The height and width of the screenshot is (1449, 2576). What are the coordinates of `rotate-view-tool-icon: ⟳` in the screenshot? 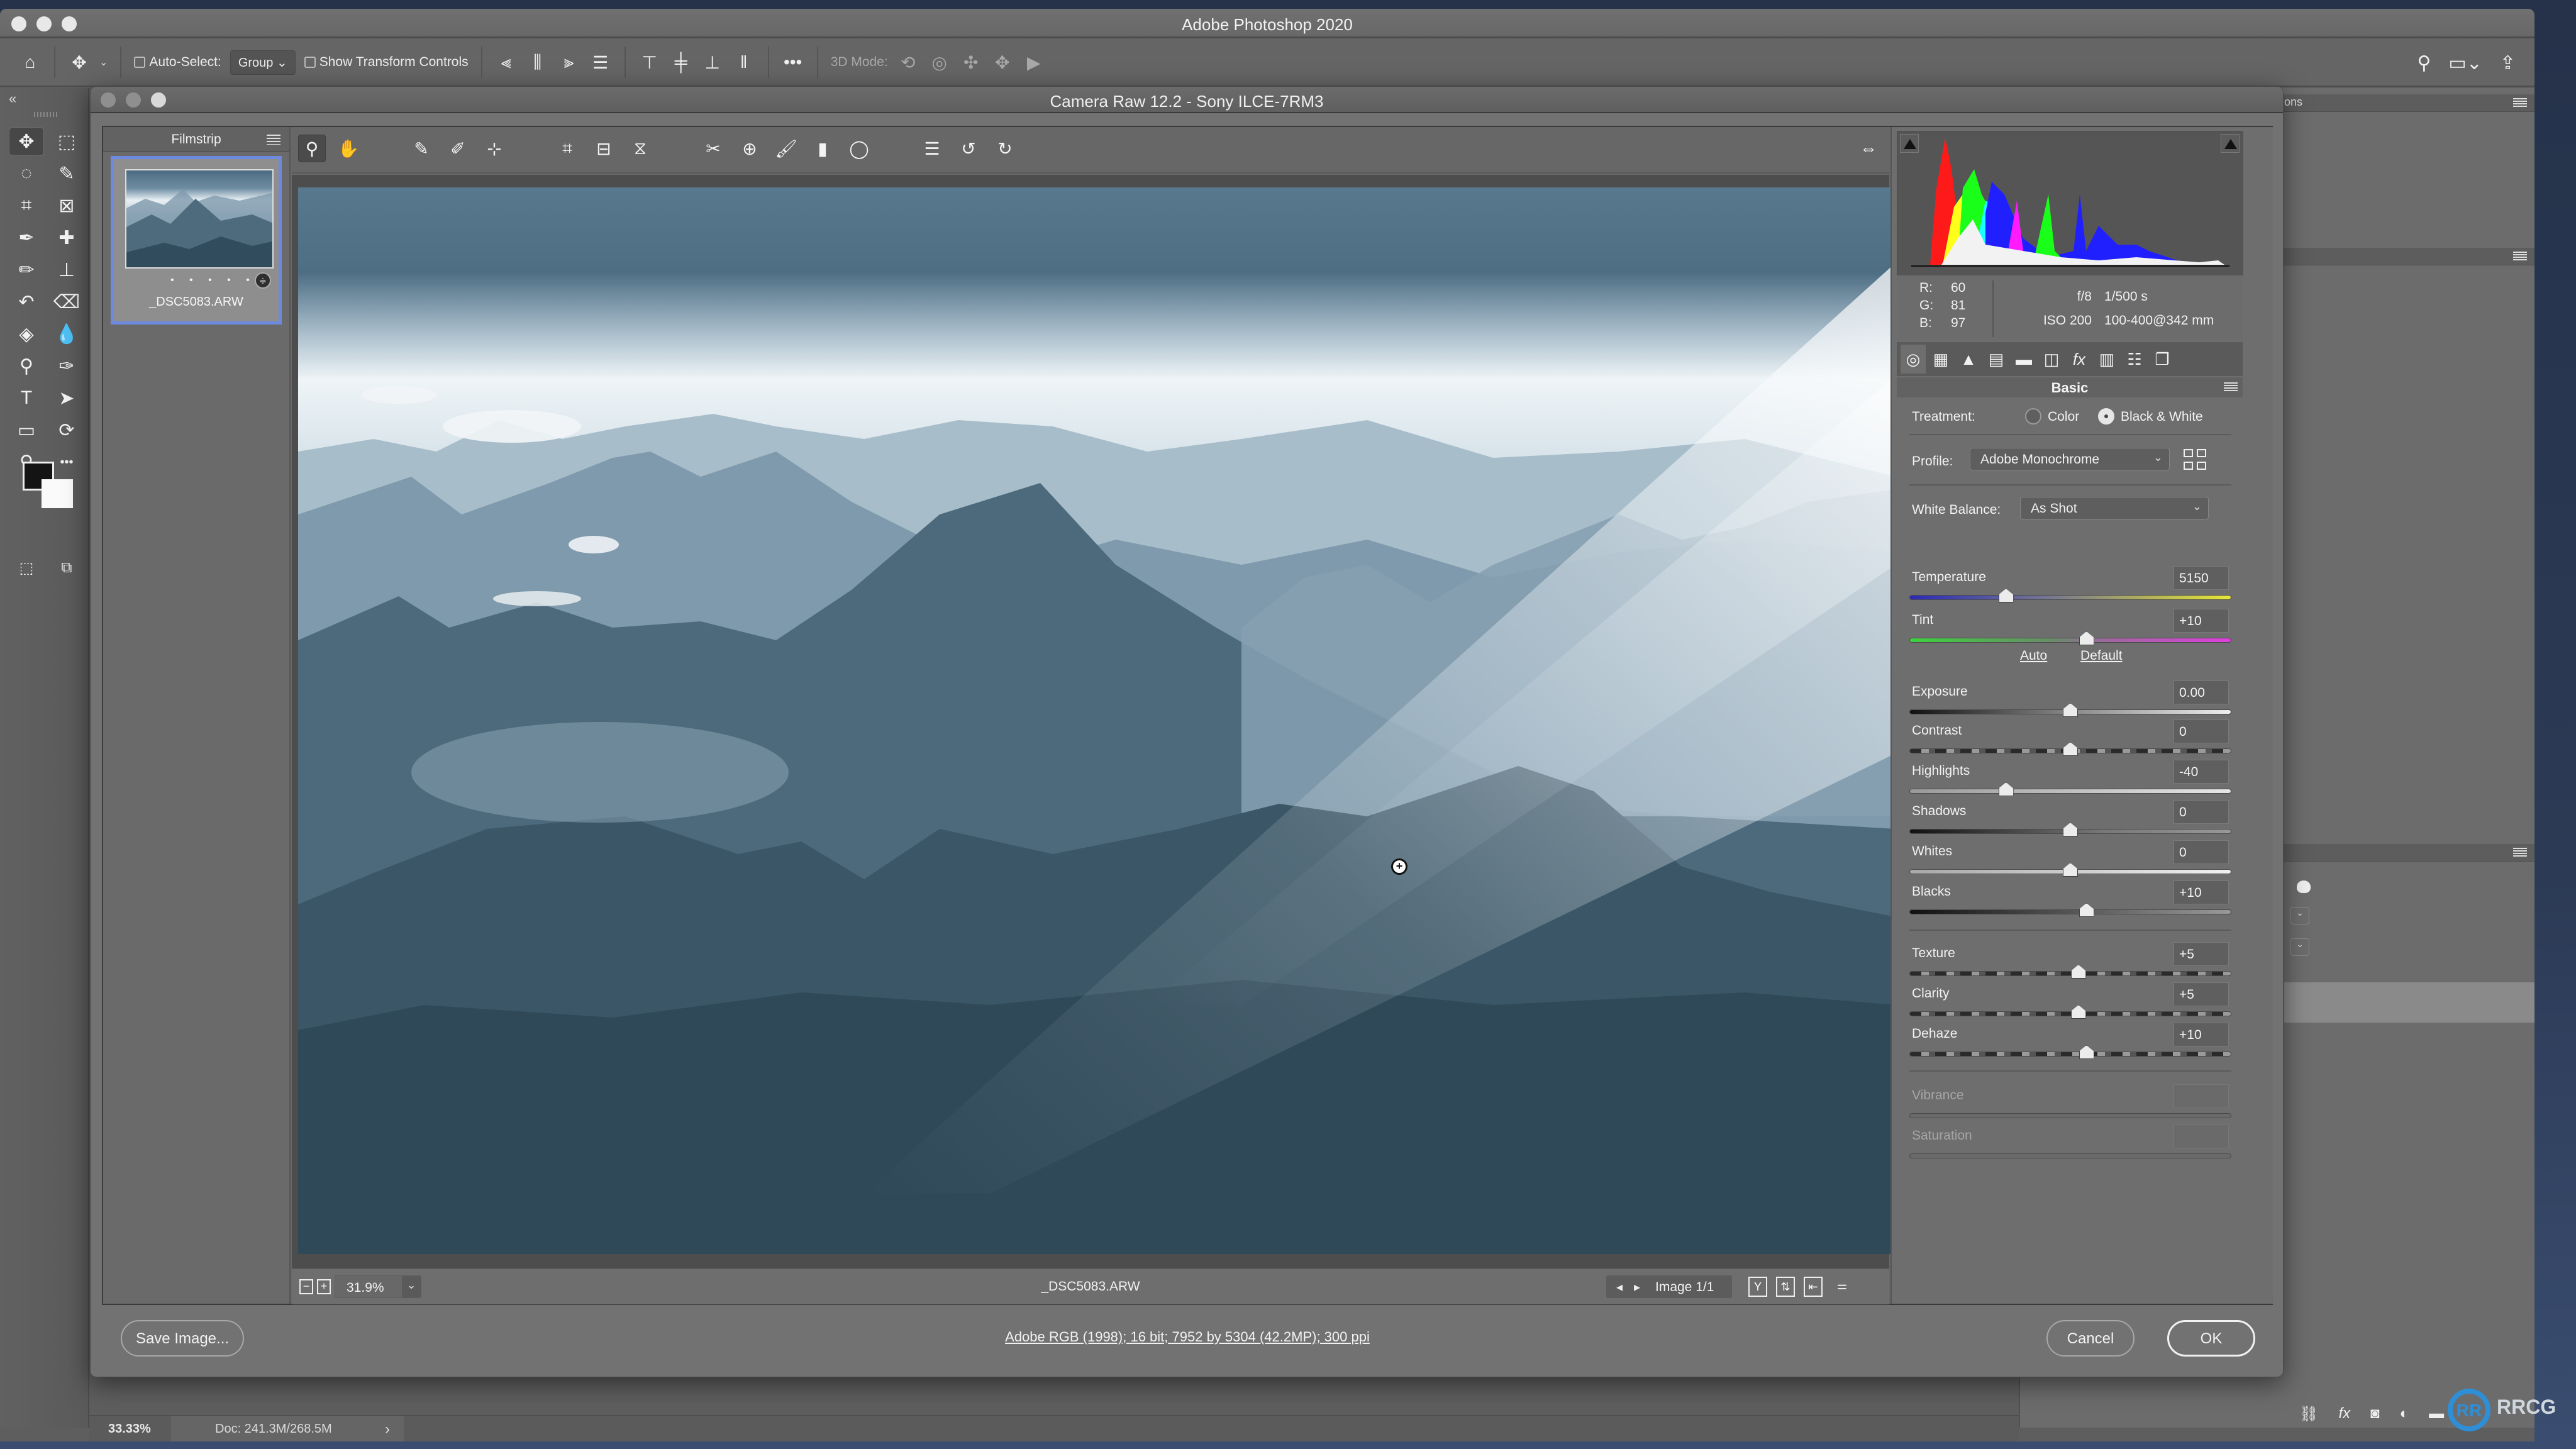 It's located at (66, 430).